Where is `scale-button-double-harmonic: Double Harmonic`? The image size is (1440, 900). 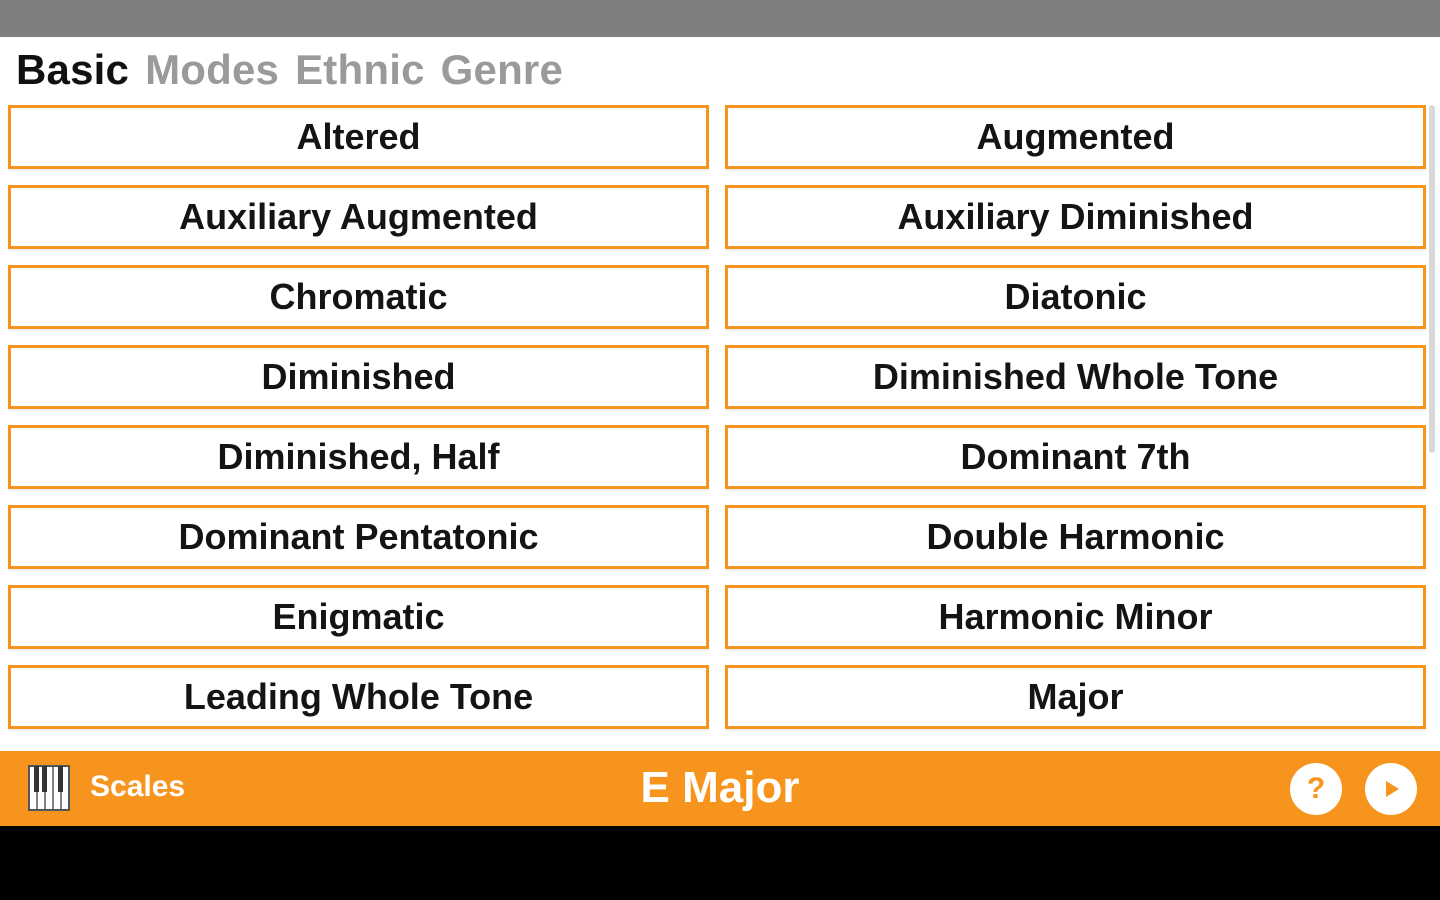 scale-button-double-harmonic: Double Harmonic is located at coordinates (1075, 537).